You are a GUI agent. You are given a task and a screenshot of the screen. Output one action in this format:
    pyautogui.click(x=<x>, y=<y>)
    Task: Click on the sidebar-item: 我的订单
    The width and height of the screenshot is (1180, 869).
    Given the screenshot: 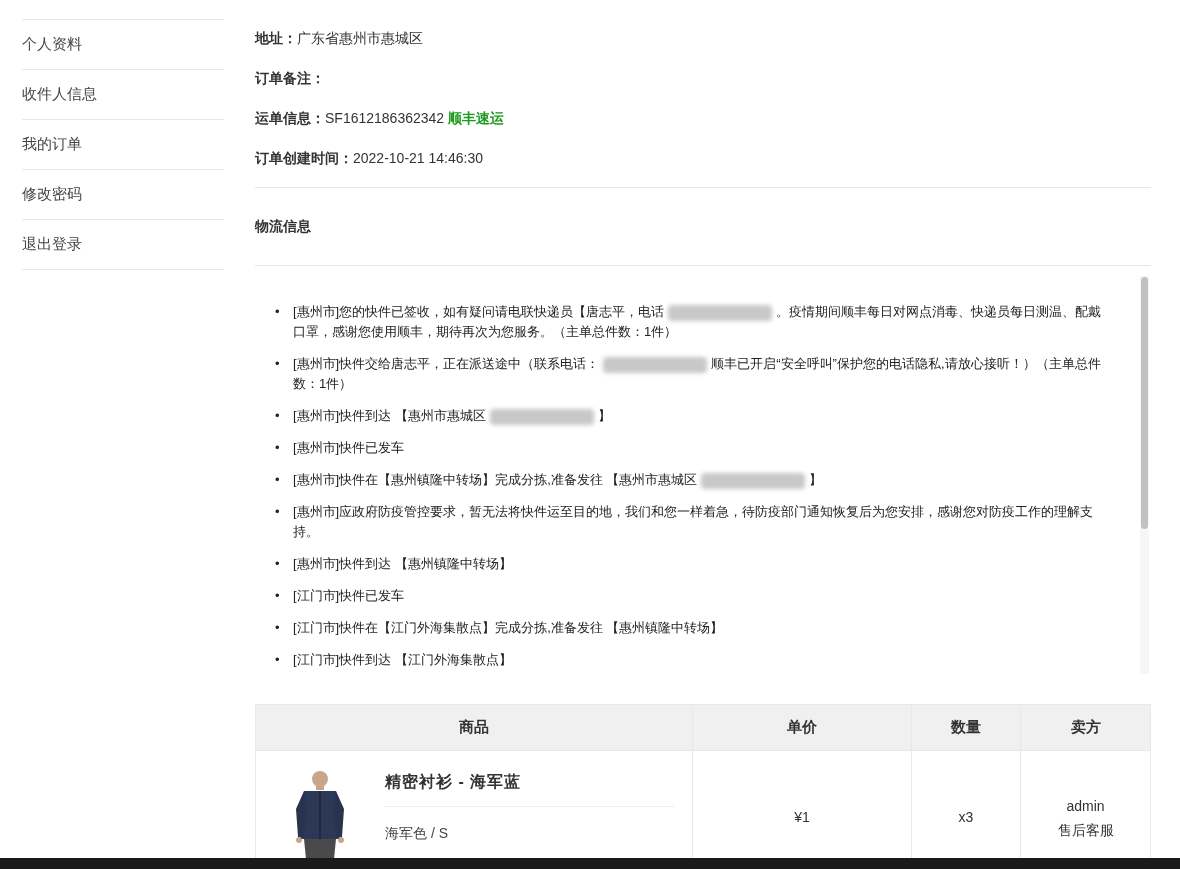 What is the action you would take?
    pyautogui.click(x=52, y=144)
    